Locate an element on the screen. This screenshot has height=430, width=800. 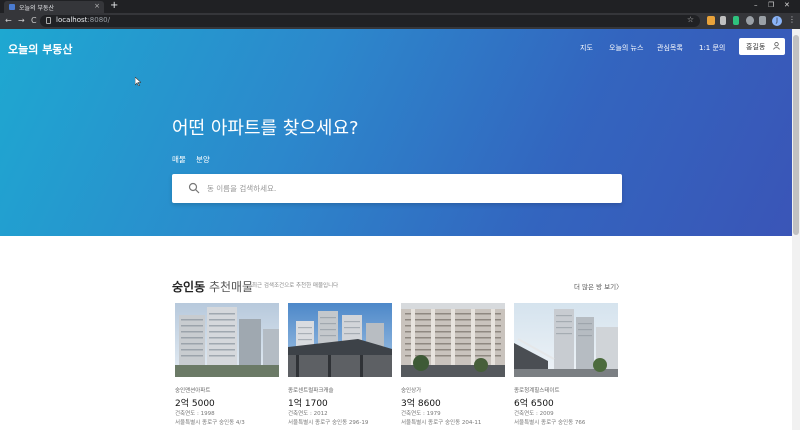
search-box: 동 이름을 검색하세요. is located at coordinates (397, 188).